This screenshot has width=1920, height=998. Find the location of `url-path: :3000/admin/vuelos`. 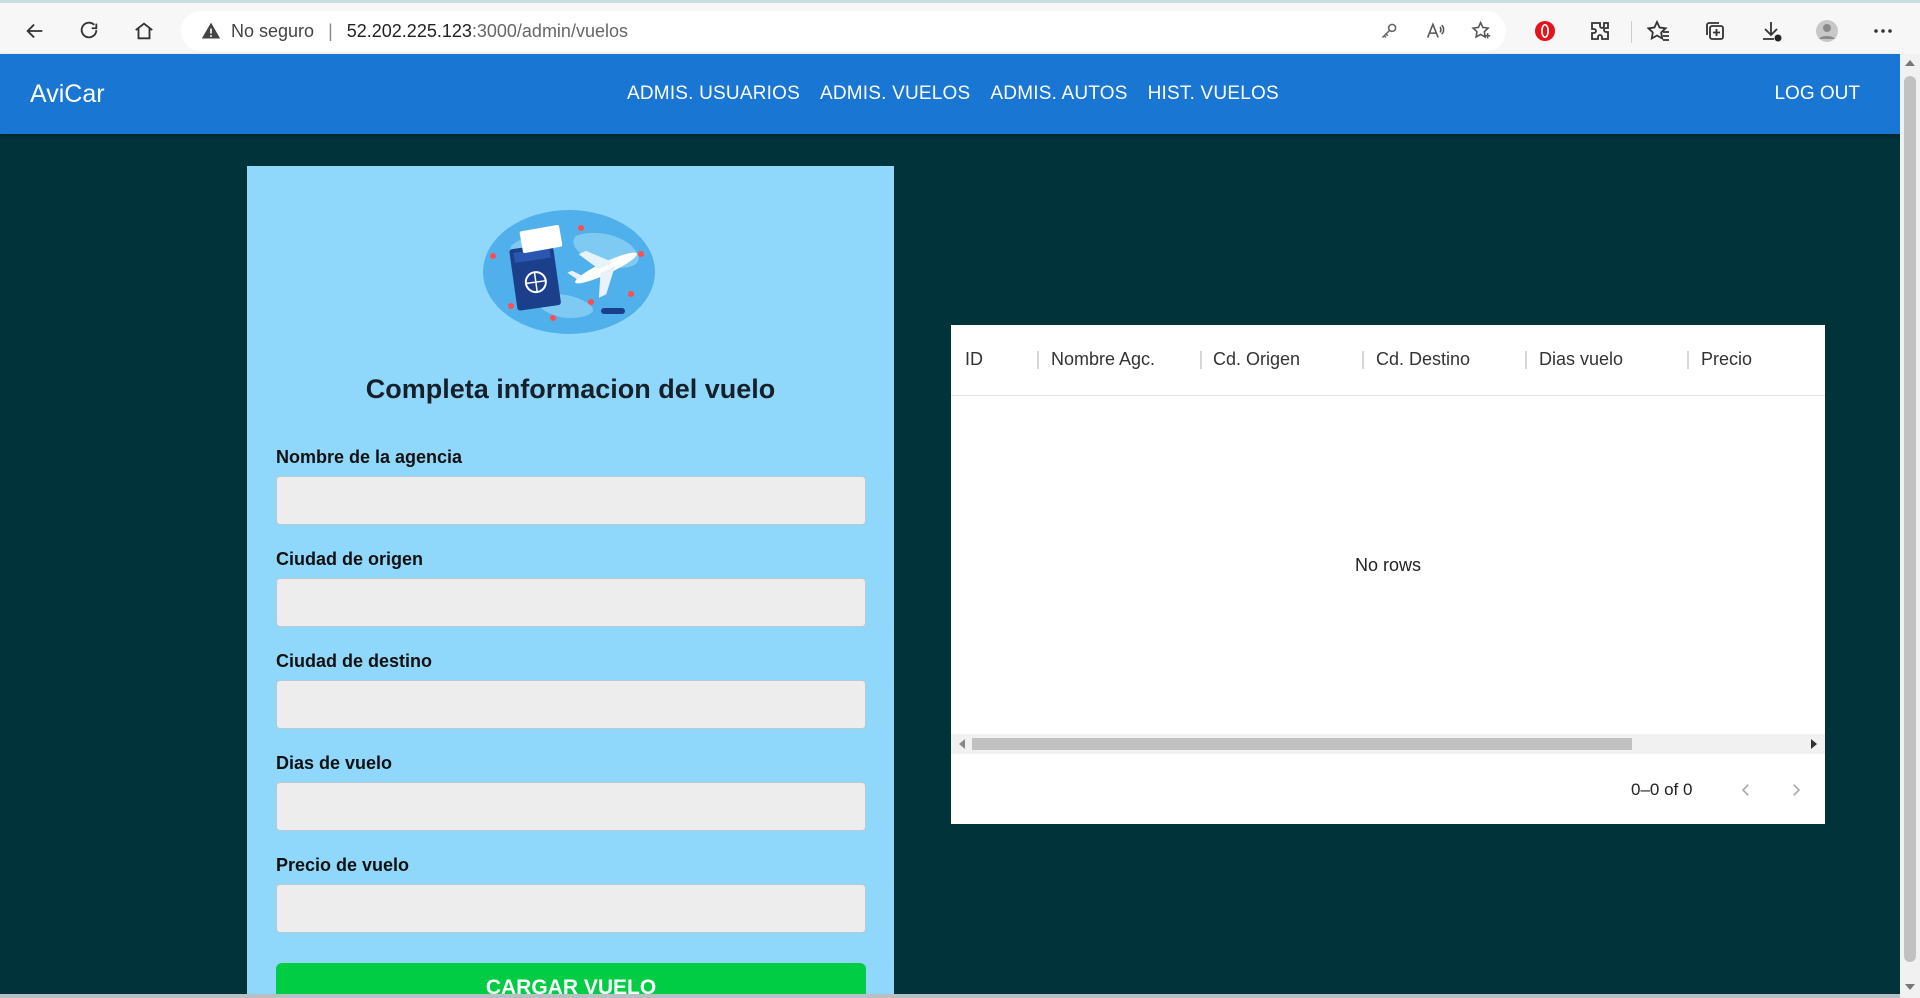

url-path: :3000/admin/vuelos is located at coordinates (549, 30).